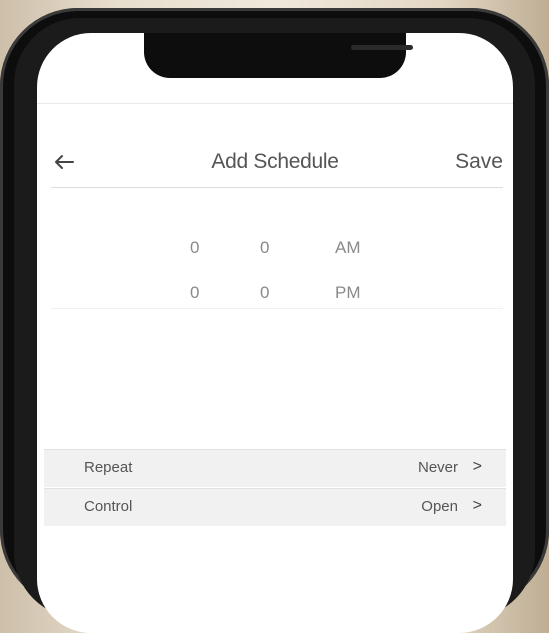 The width and height of the screenshot is (549, 633). I want to click on start-minute: 0, so click(264, 248).